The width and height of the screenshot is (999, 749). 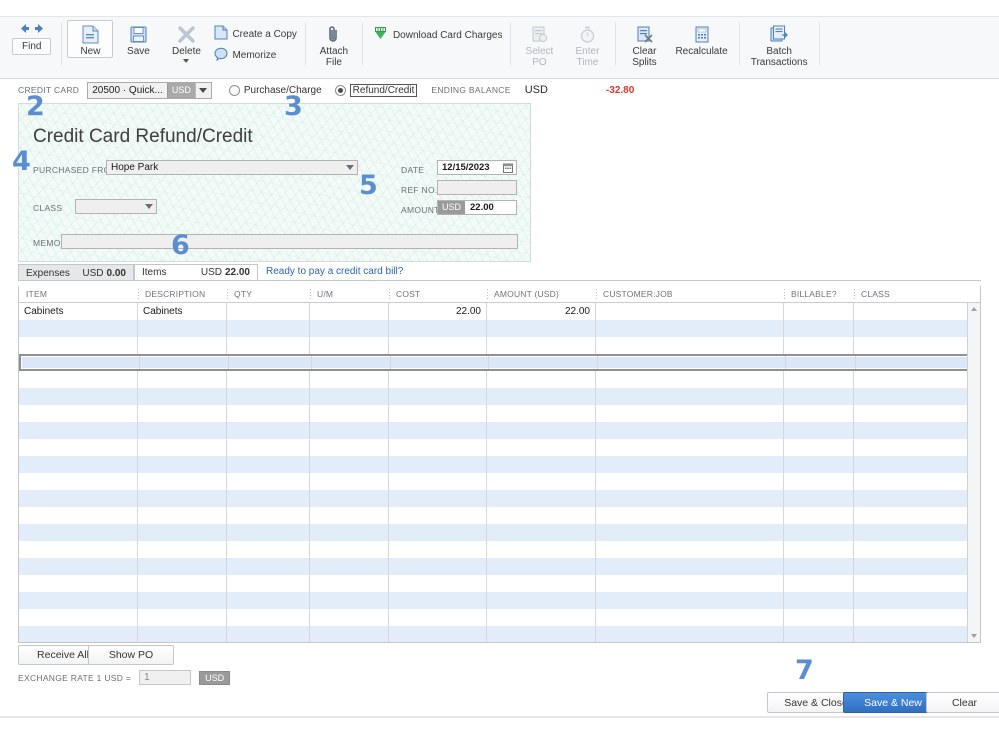 What do you see at coordinates (78, 311) in the screenshot?
I see `grid-cell-item: Cabinets` at bounding box center [78, 311].